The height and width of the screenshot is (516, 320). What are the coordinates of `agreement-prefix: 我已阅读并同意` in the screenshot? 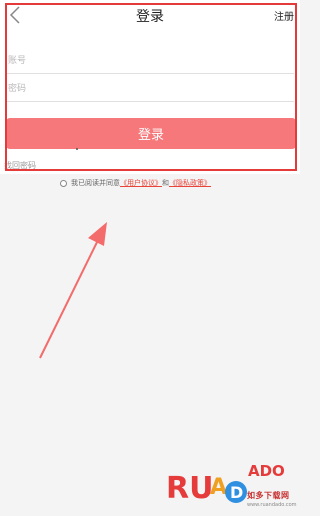 It's located at (95, 183).